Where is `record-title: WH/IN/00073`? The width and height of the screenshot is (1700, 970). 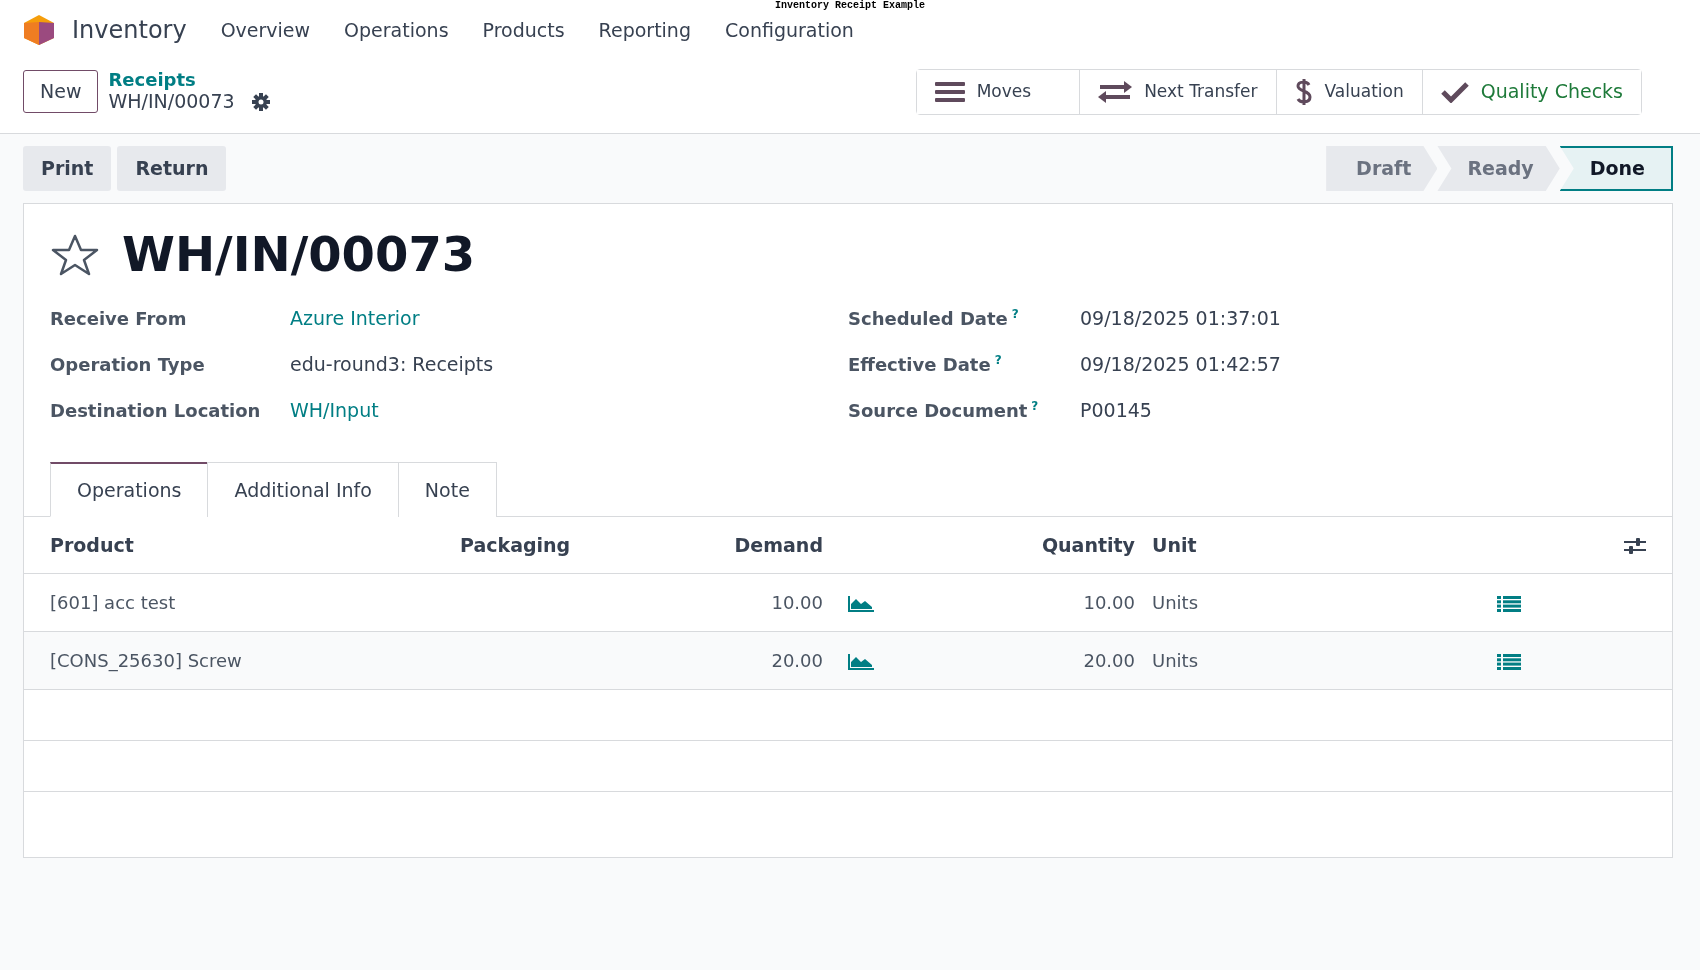 record-title: WH/IN/00073 is located at coordinates (299, 255).